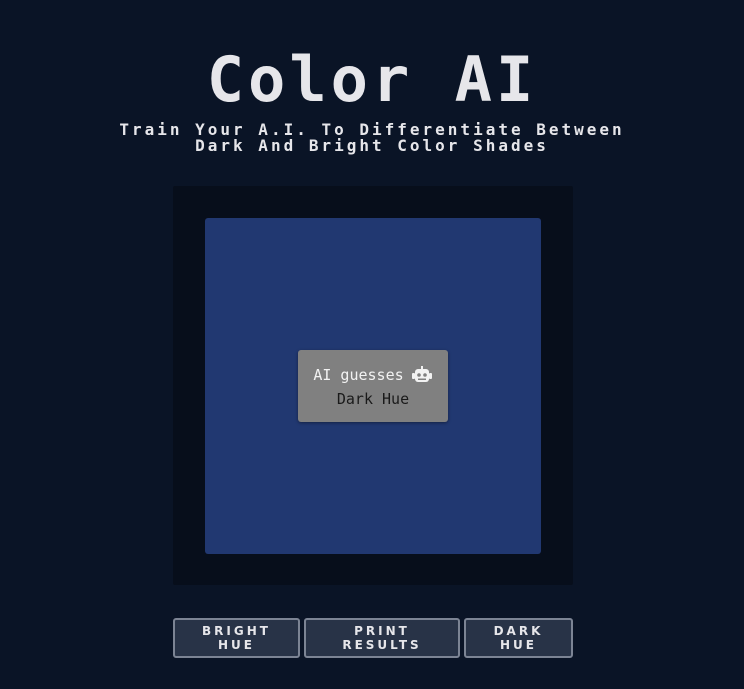 This screenshot has width=744, height=689. What do you see at coordinates (373, 399) in the screenshot?
I see `ai-guess-value: Dark Hue` at bounding box center [373, 399].